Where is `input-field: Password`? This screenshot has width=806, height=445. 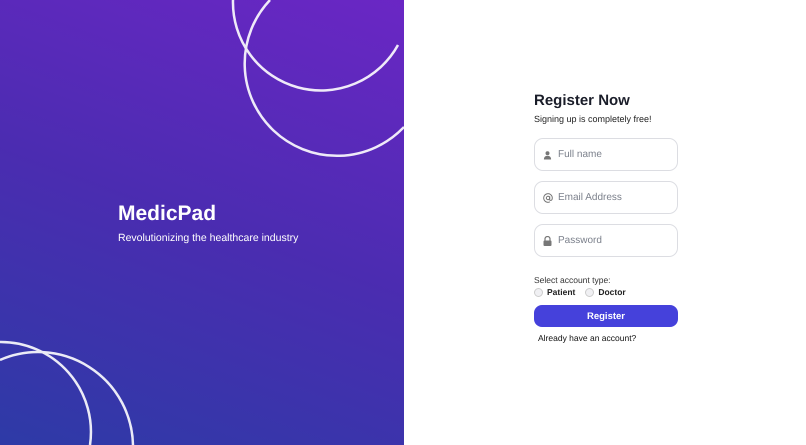 input-field: Password is located at coordinates (606, 240).